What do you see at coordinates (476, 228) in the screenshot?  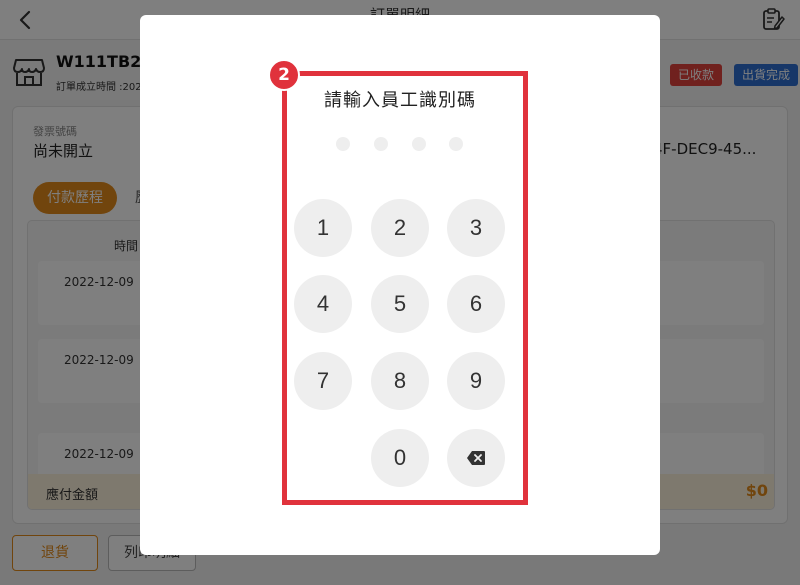 I see `keypad-key-3: 3` at bounding box center [476, 228].